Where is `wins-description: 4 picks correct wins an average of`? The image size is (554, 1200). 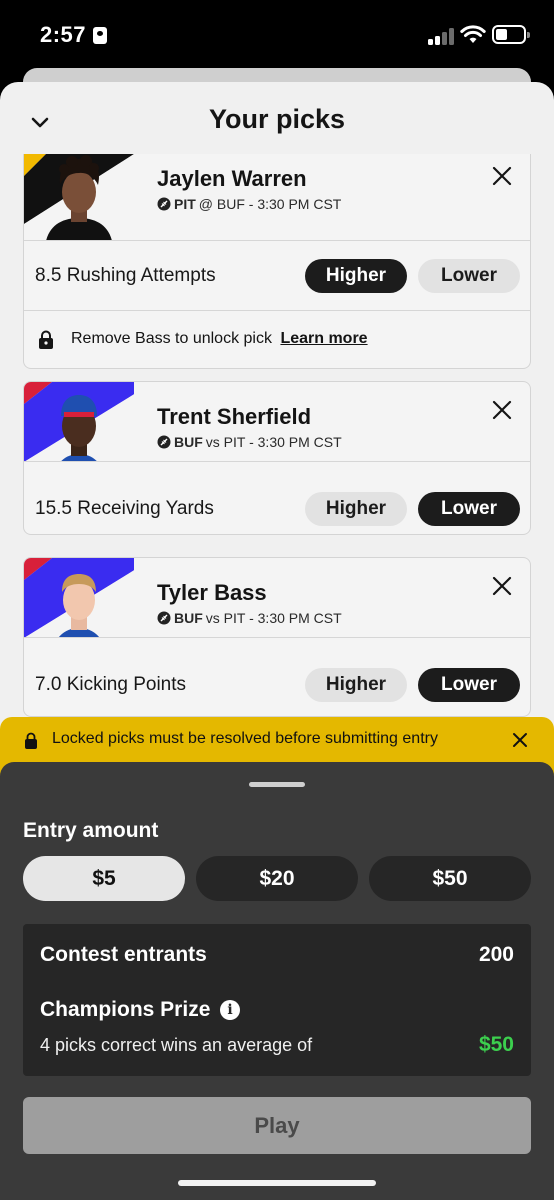 wins-description: 4 picks correct wins an average of is located at coordinates (176, 1045).